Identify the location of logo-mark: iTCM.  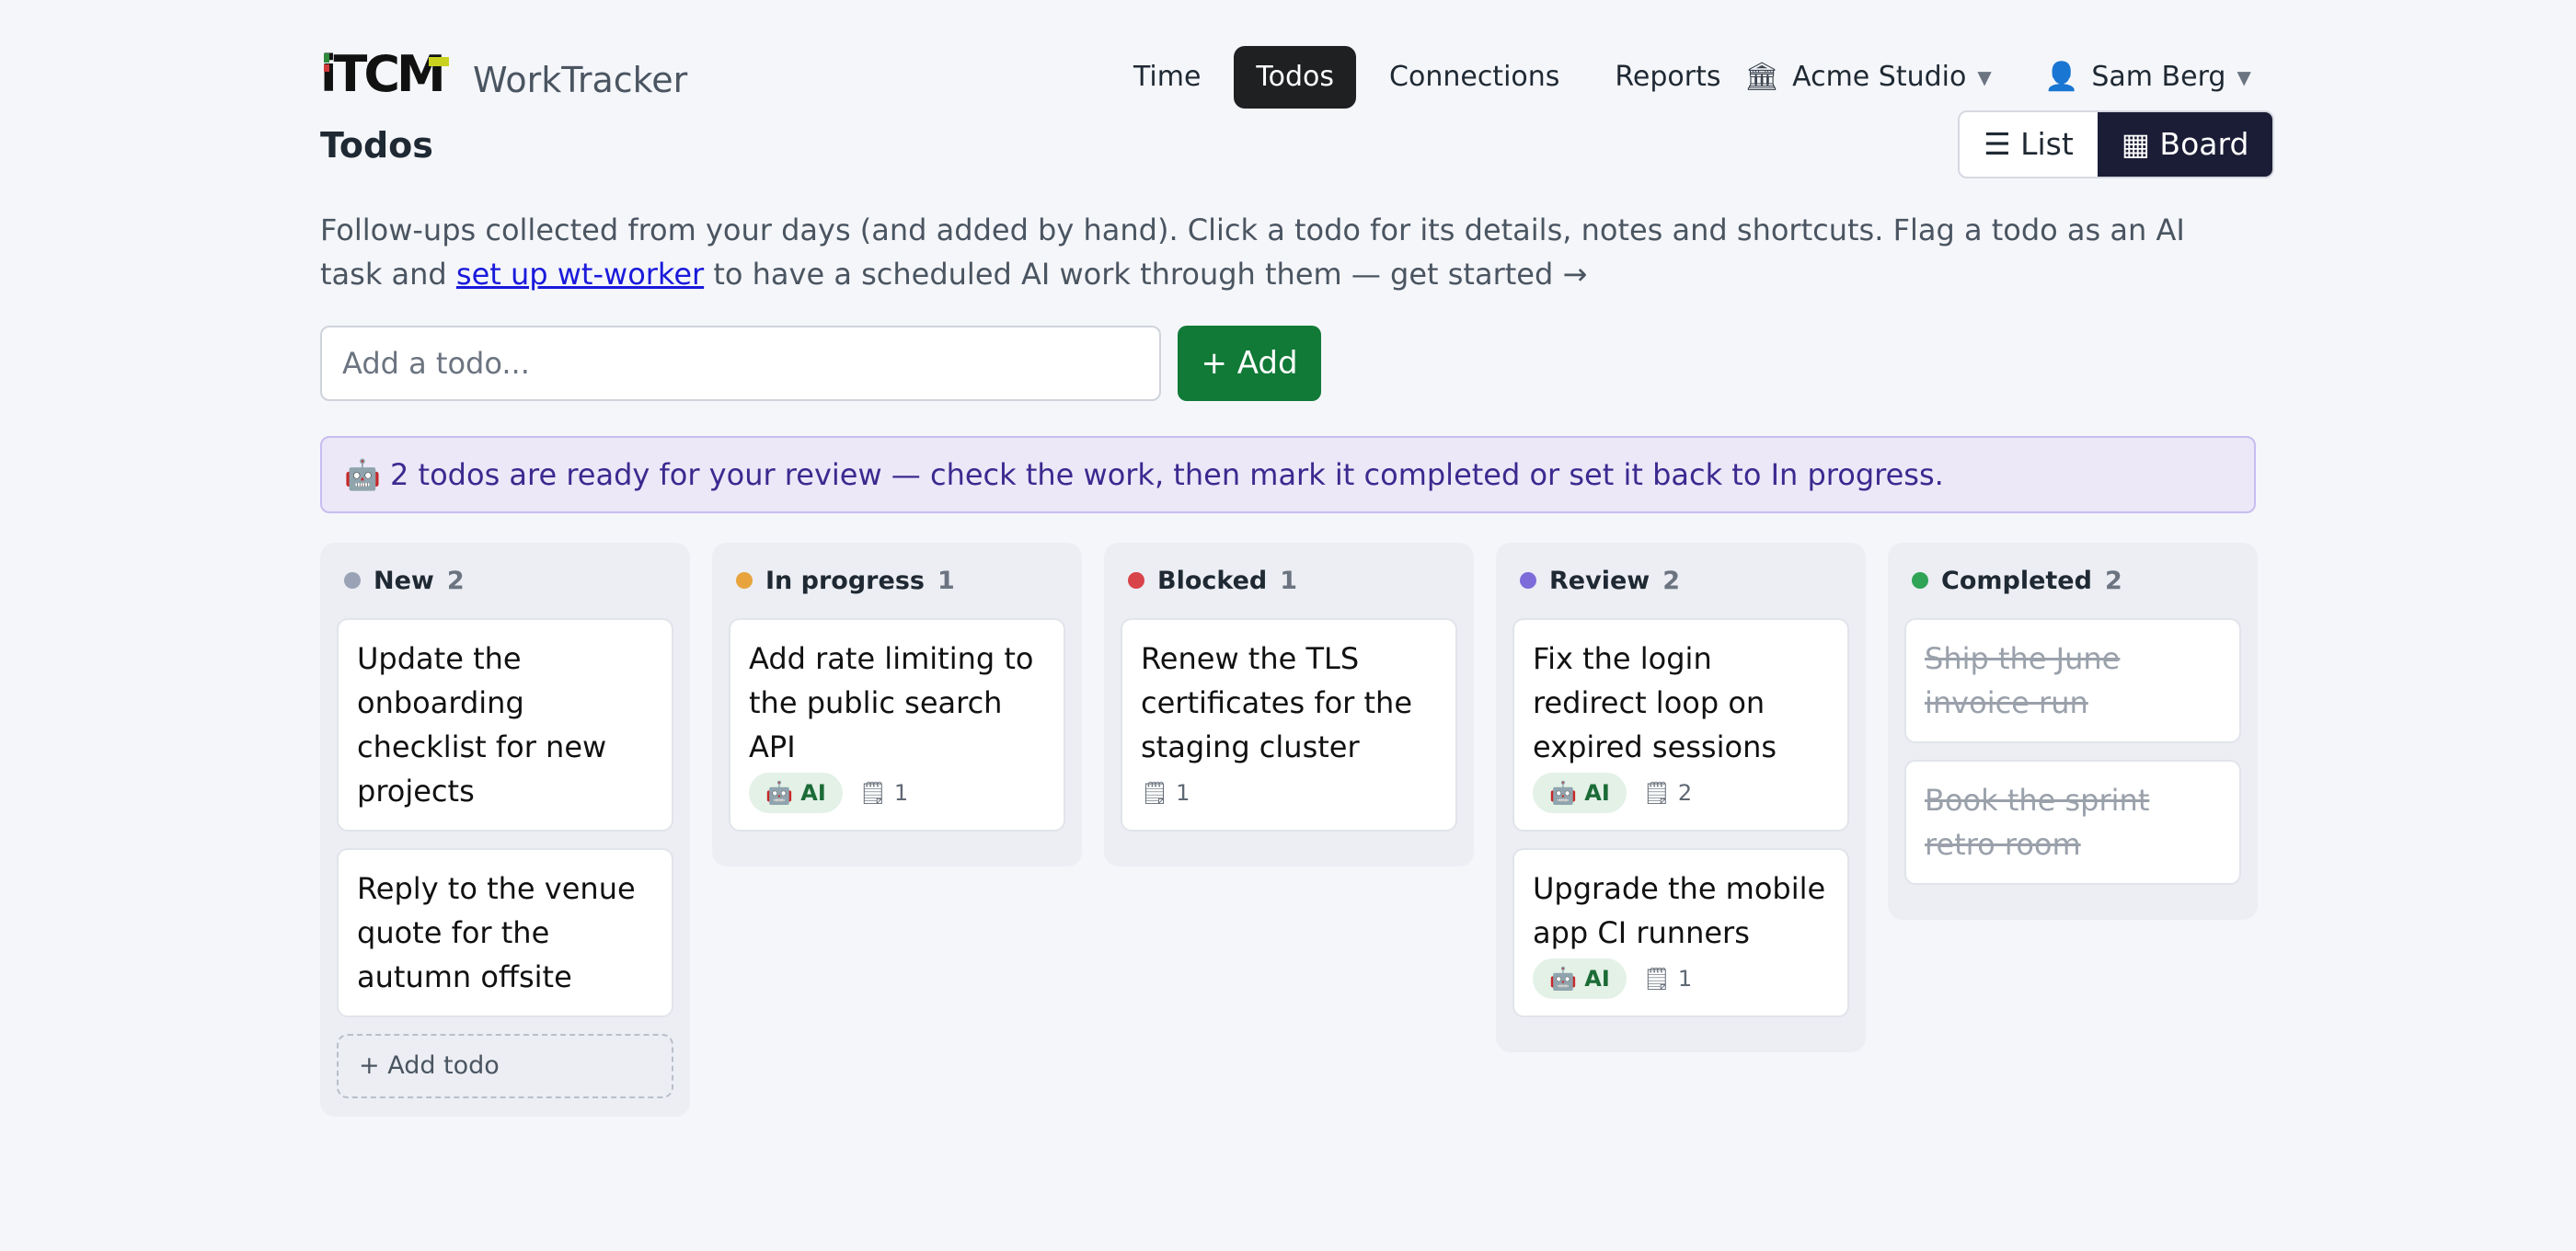
(389, 74).